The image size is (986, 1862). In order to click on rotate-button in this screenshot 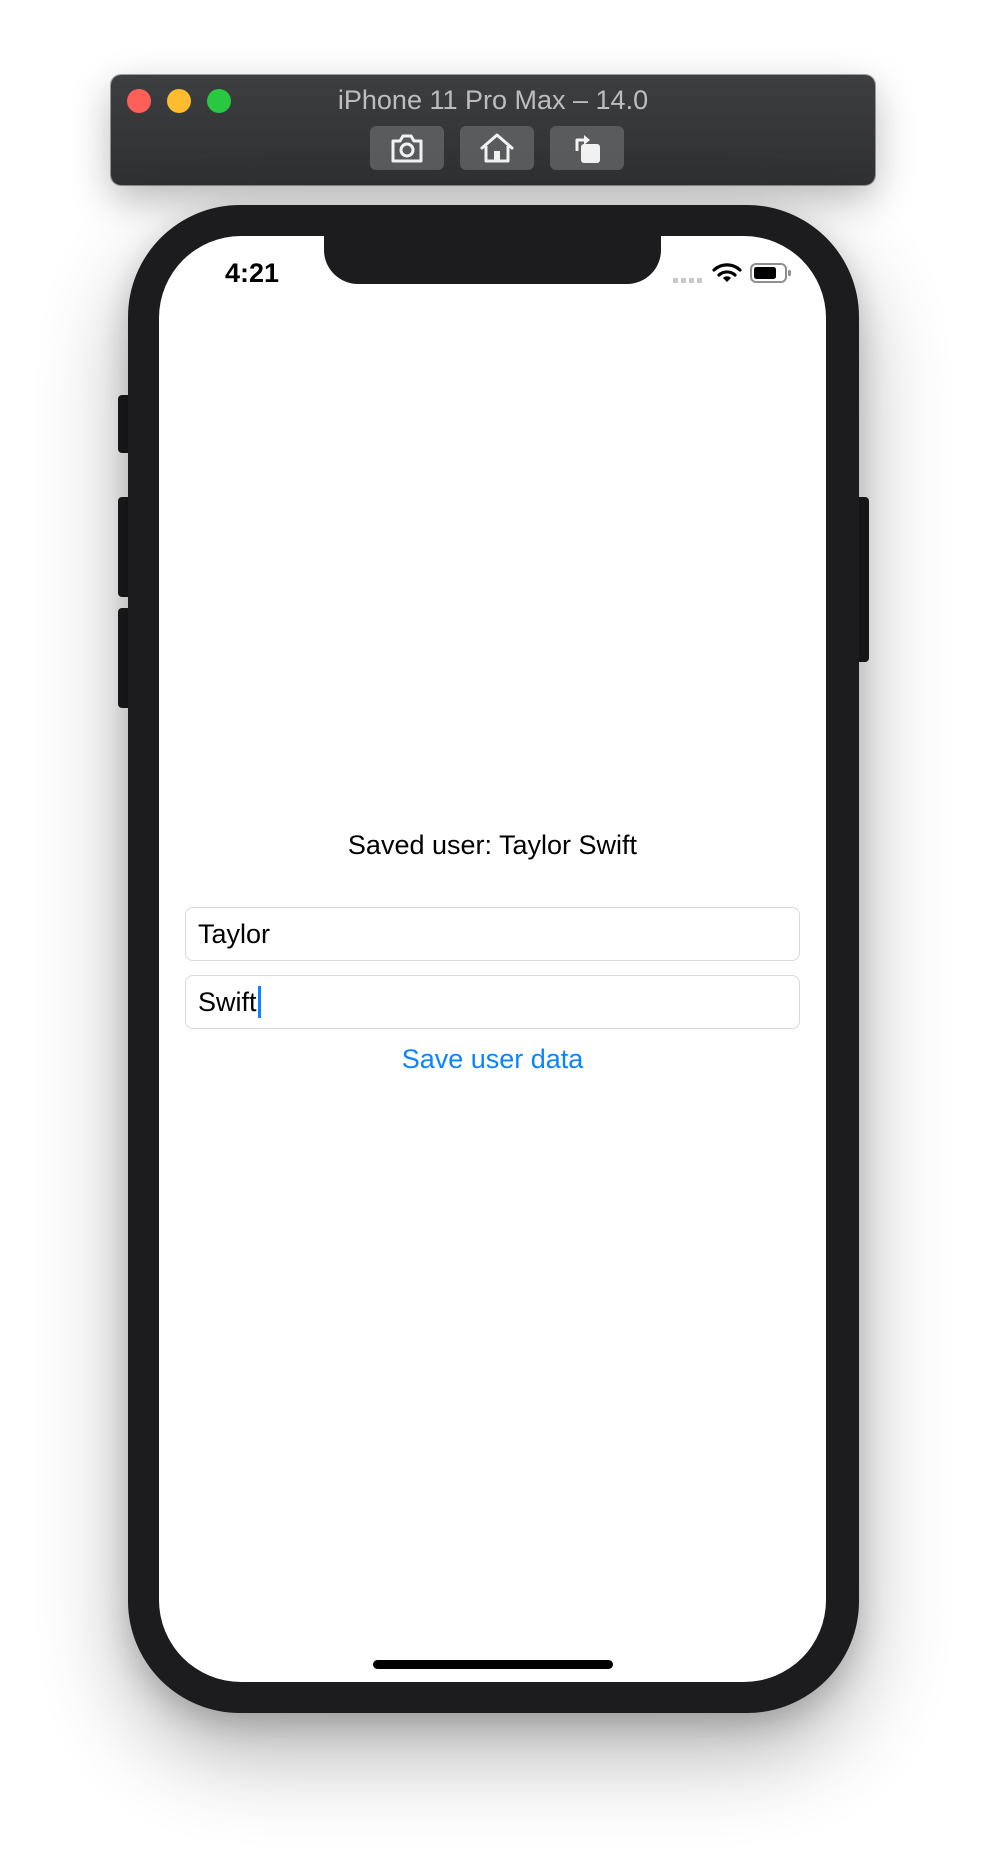, I will do `click(587, 148)`.